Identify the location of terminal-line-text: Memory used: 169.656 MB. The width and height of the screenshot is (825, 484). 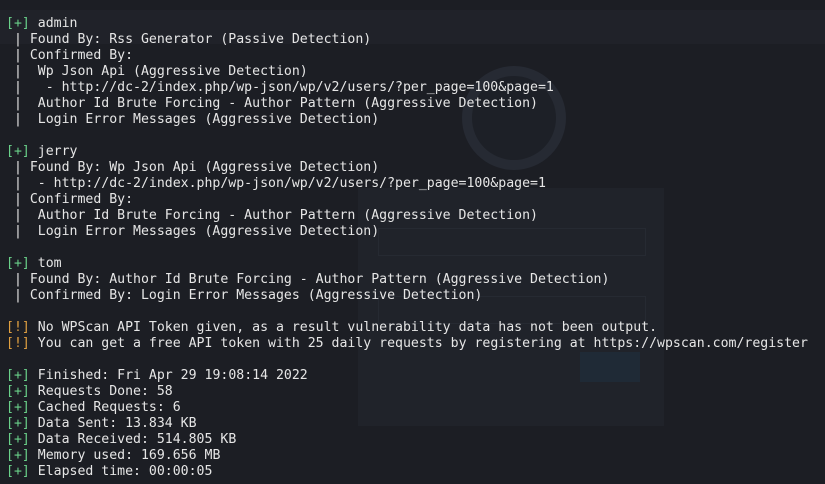
(125, 455).